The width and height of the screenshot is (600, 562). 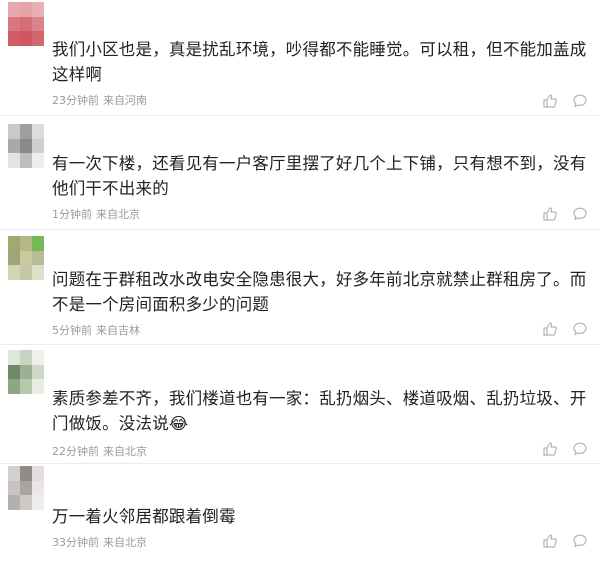 I want to click on comment-text: 素质参差不齐，我们楼道也有一家：乱扔烟头、楼道吸烟、乱扔垃圾、开门做饭。没法说😂, so click(x=319, y=411).